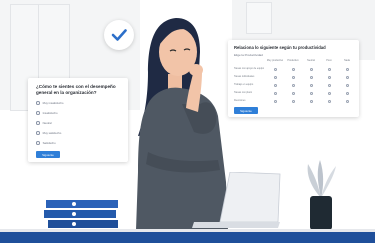 Image resolution: width=375 pixels, height=243 pixels. What do you see at coordinates (244, 76) in the screenshot?
I see `row-label: Tareas individuales` at bounding box center [244, 76].